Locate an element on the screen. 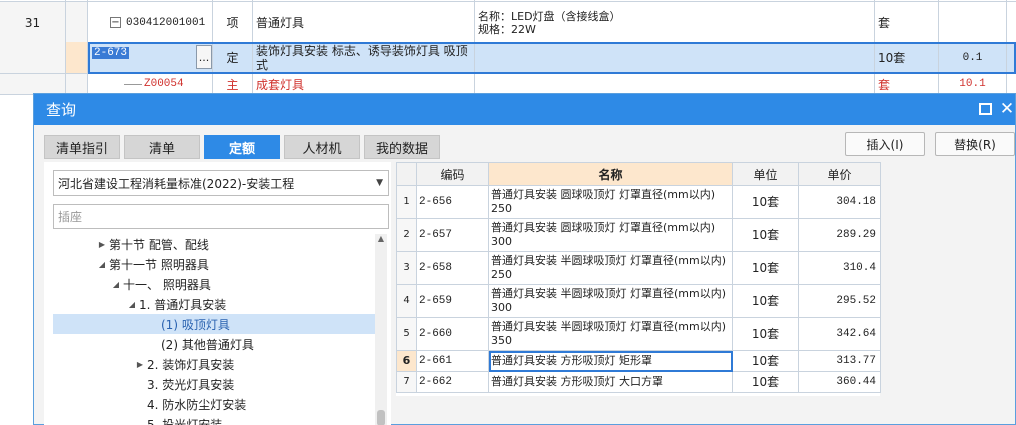 The height and width of the screenshot is (425, 1016). dialog-titlebar: 查询 ✕ is located at coordinates (524, 109).